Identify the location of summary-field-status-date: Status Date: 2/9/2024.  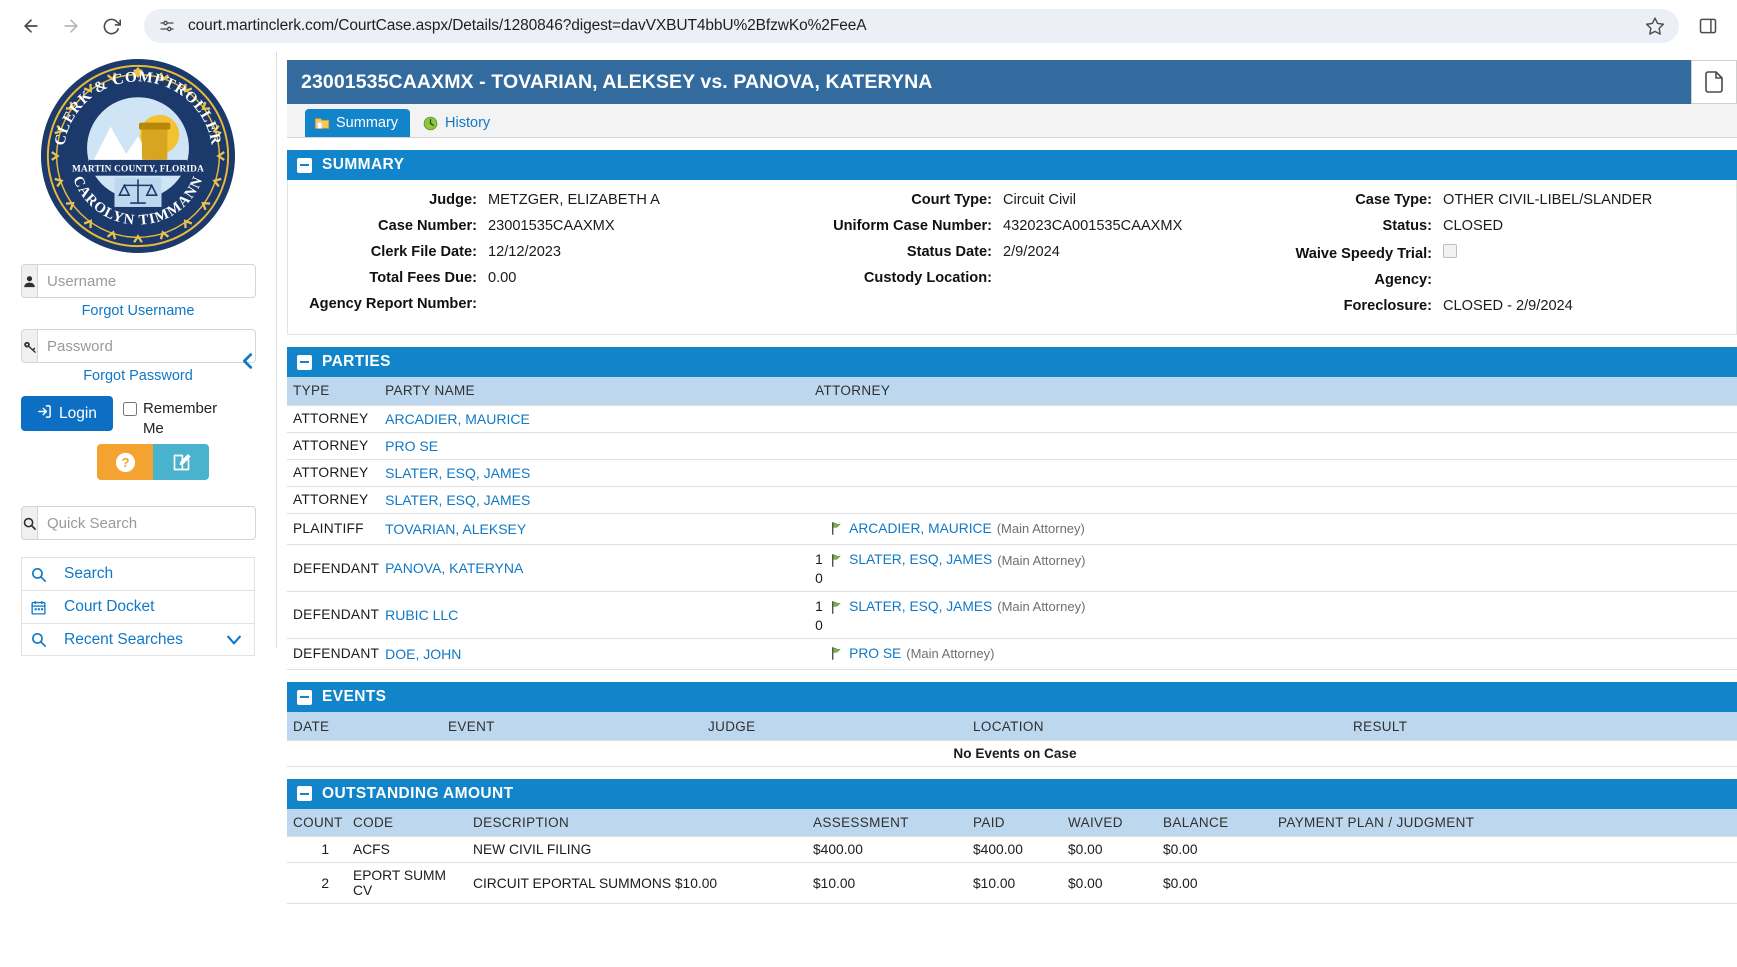
(993, 252).